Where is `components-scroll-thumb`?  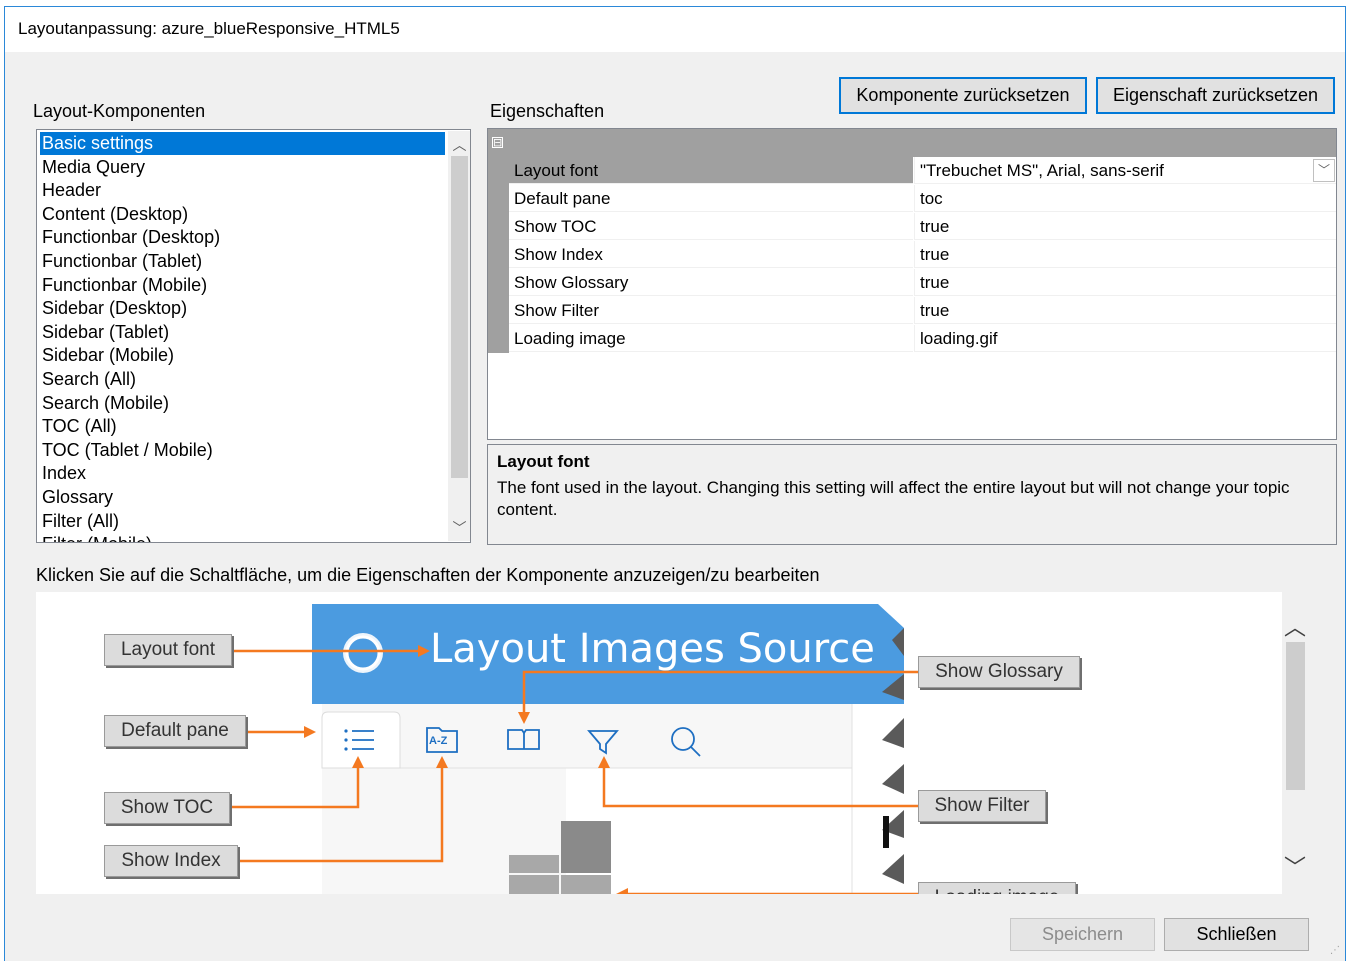 components-scroll-thumb is located at coordinates (459, 317).